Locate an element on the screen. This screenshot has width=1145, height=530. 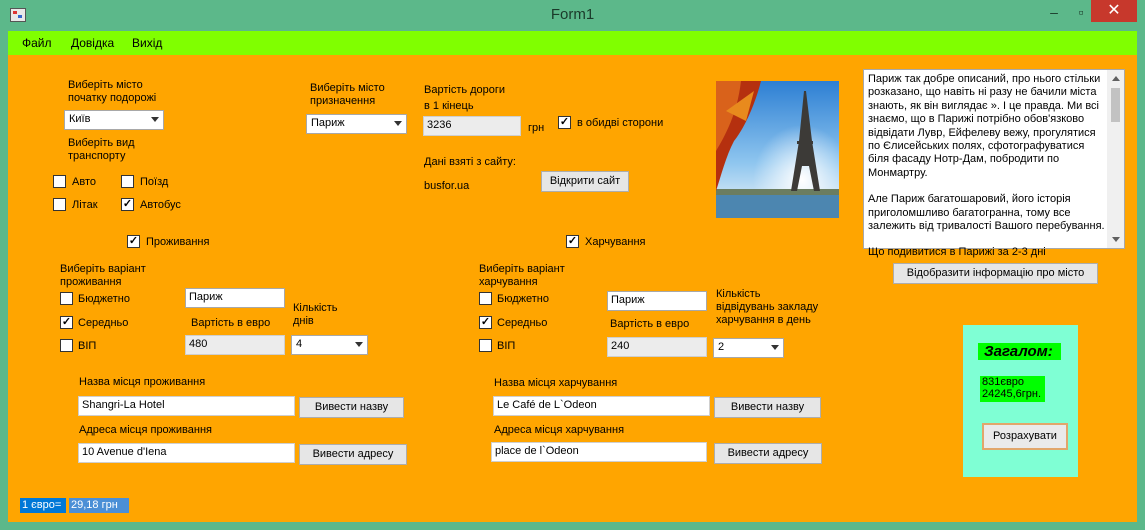
accommodation-checkbox: ✓ is located at coordinates (133, 241).